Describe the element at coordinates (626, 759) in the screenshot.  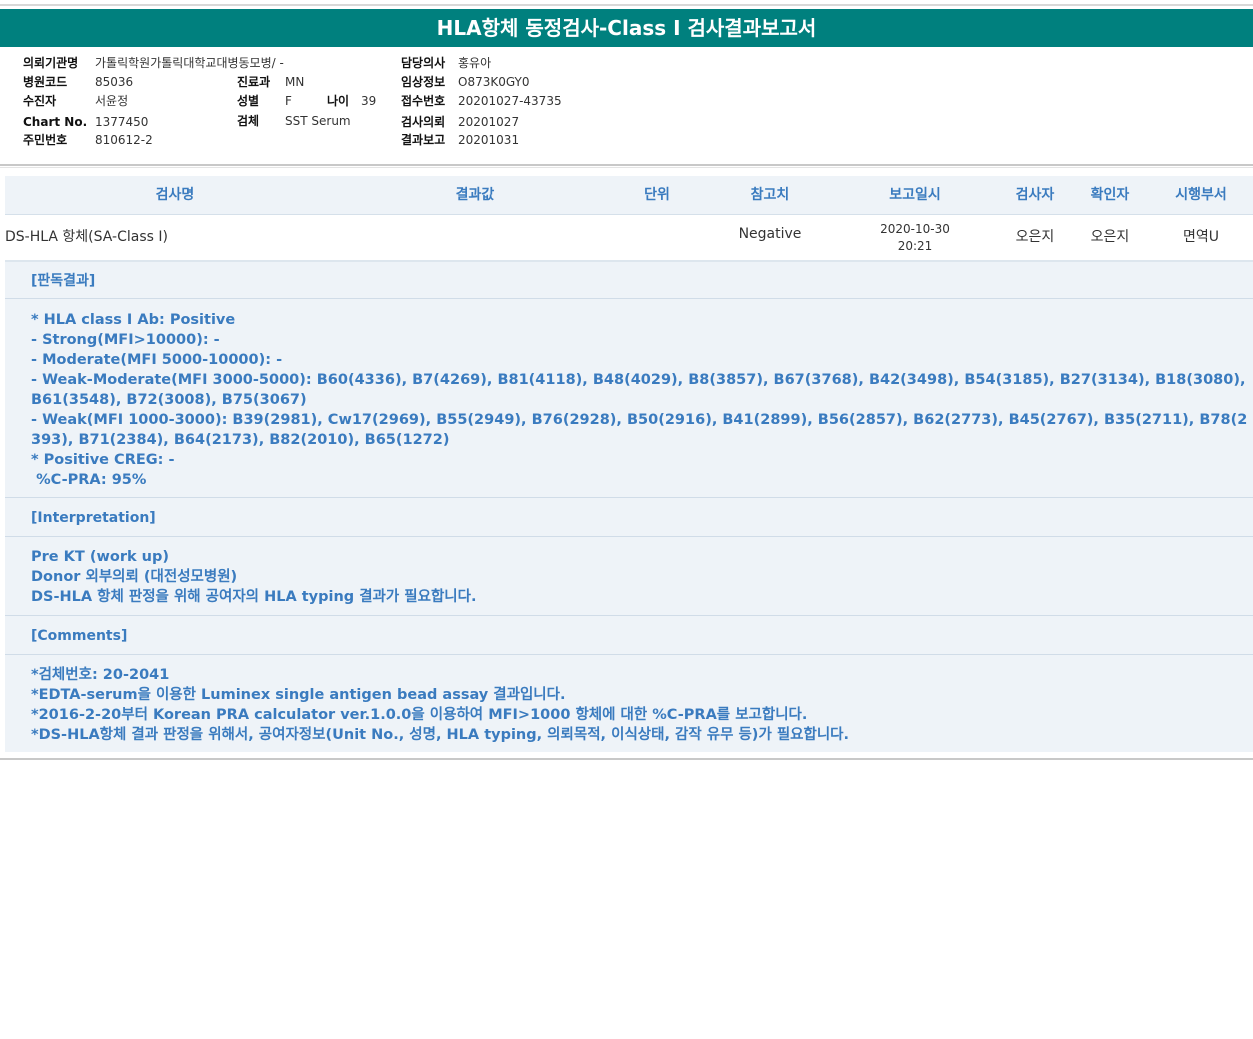
I see `bottom-divider` at that location.